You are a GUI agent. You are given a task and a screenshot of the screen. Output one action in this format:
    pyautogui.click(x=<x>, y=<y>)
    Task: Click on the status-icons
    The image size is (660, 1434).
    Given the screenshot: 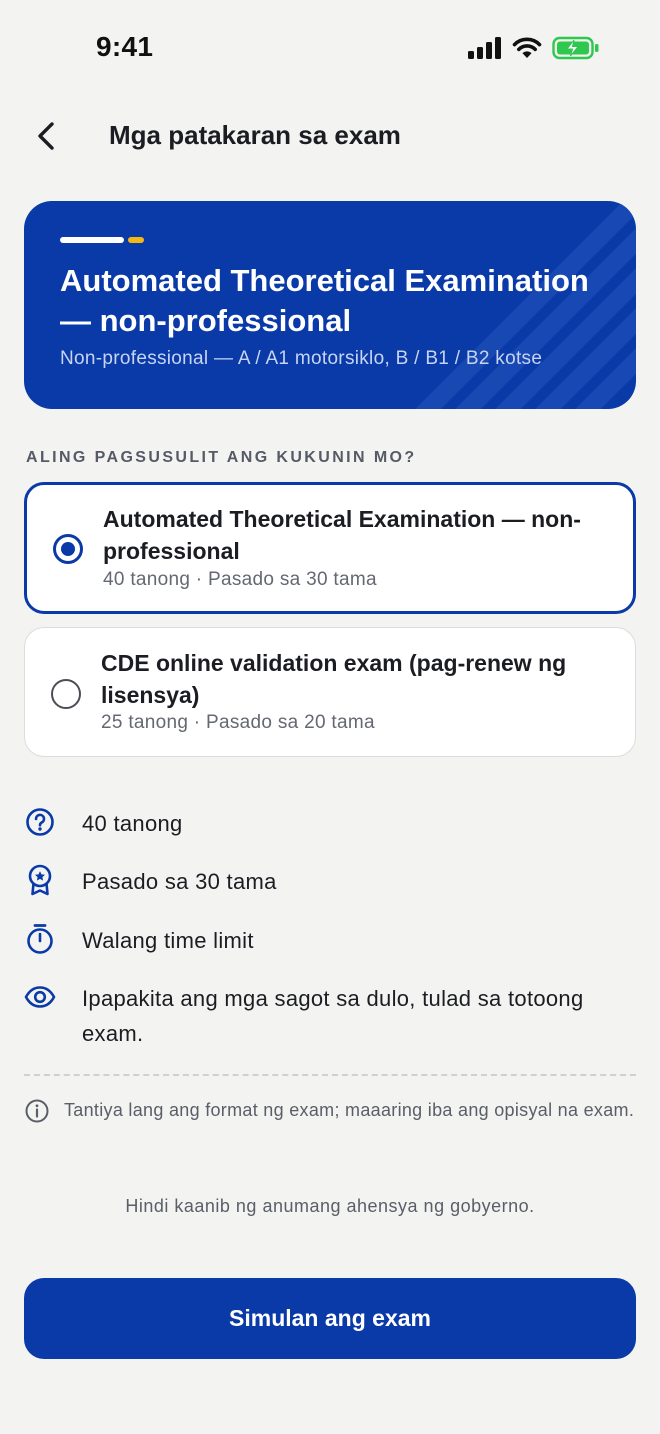 What is the action you would take?
    pyautogui.click(x=534, y=48)
    